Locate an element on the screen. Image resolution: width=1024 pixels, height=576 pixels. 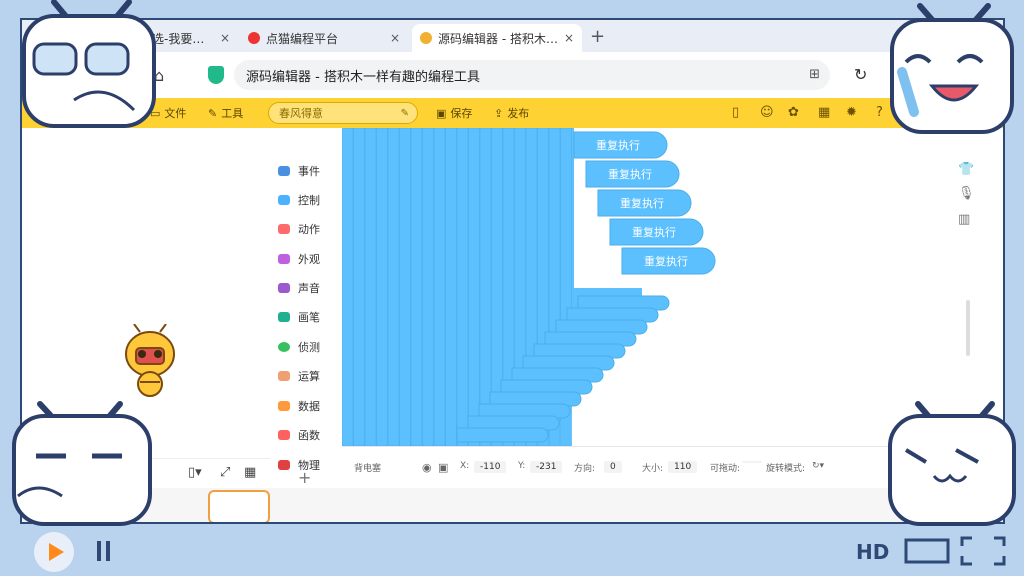
publish-button: ⇪ 发布 is located at coordinates (511, 113).